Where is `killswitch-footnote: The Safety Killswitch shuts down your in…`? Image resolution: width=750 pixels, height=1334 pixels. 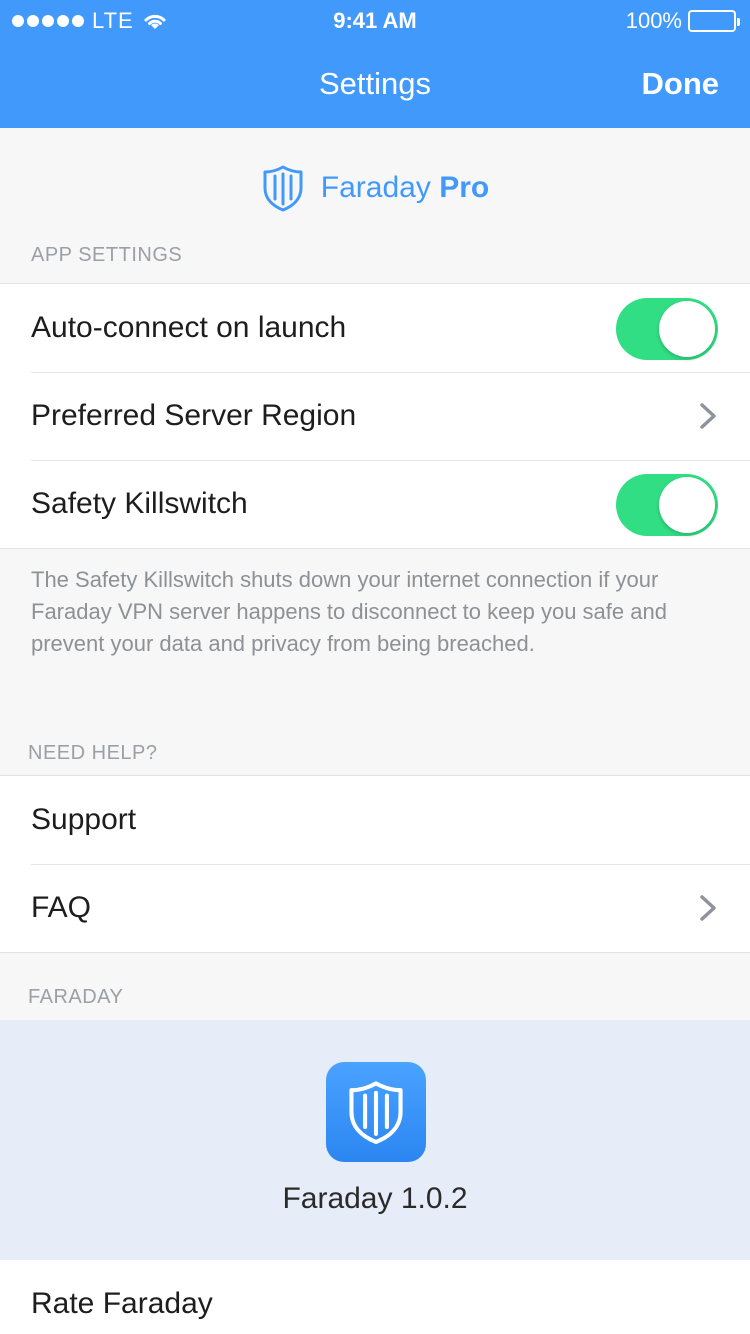
killswitch-footnote: The Safety Killswitch shuts down your in… is located at coordinates (349, 611).